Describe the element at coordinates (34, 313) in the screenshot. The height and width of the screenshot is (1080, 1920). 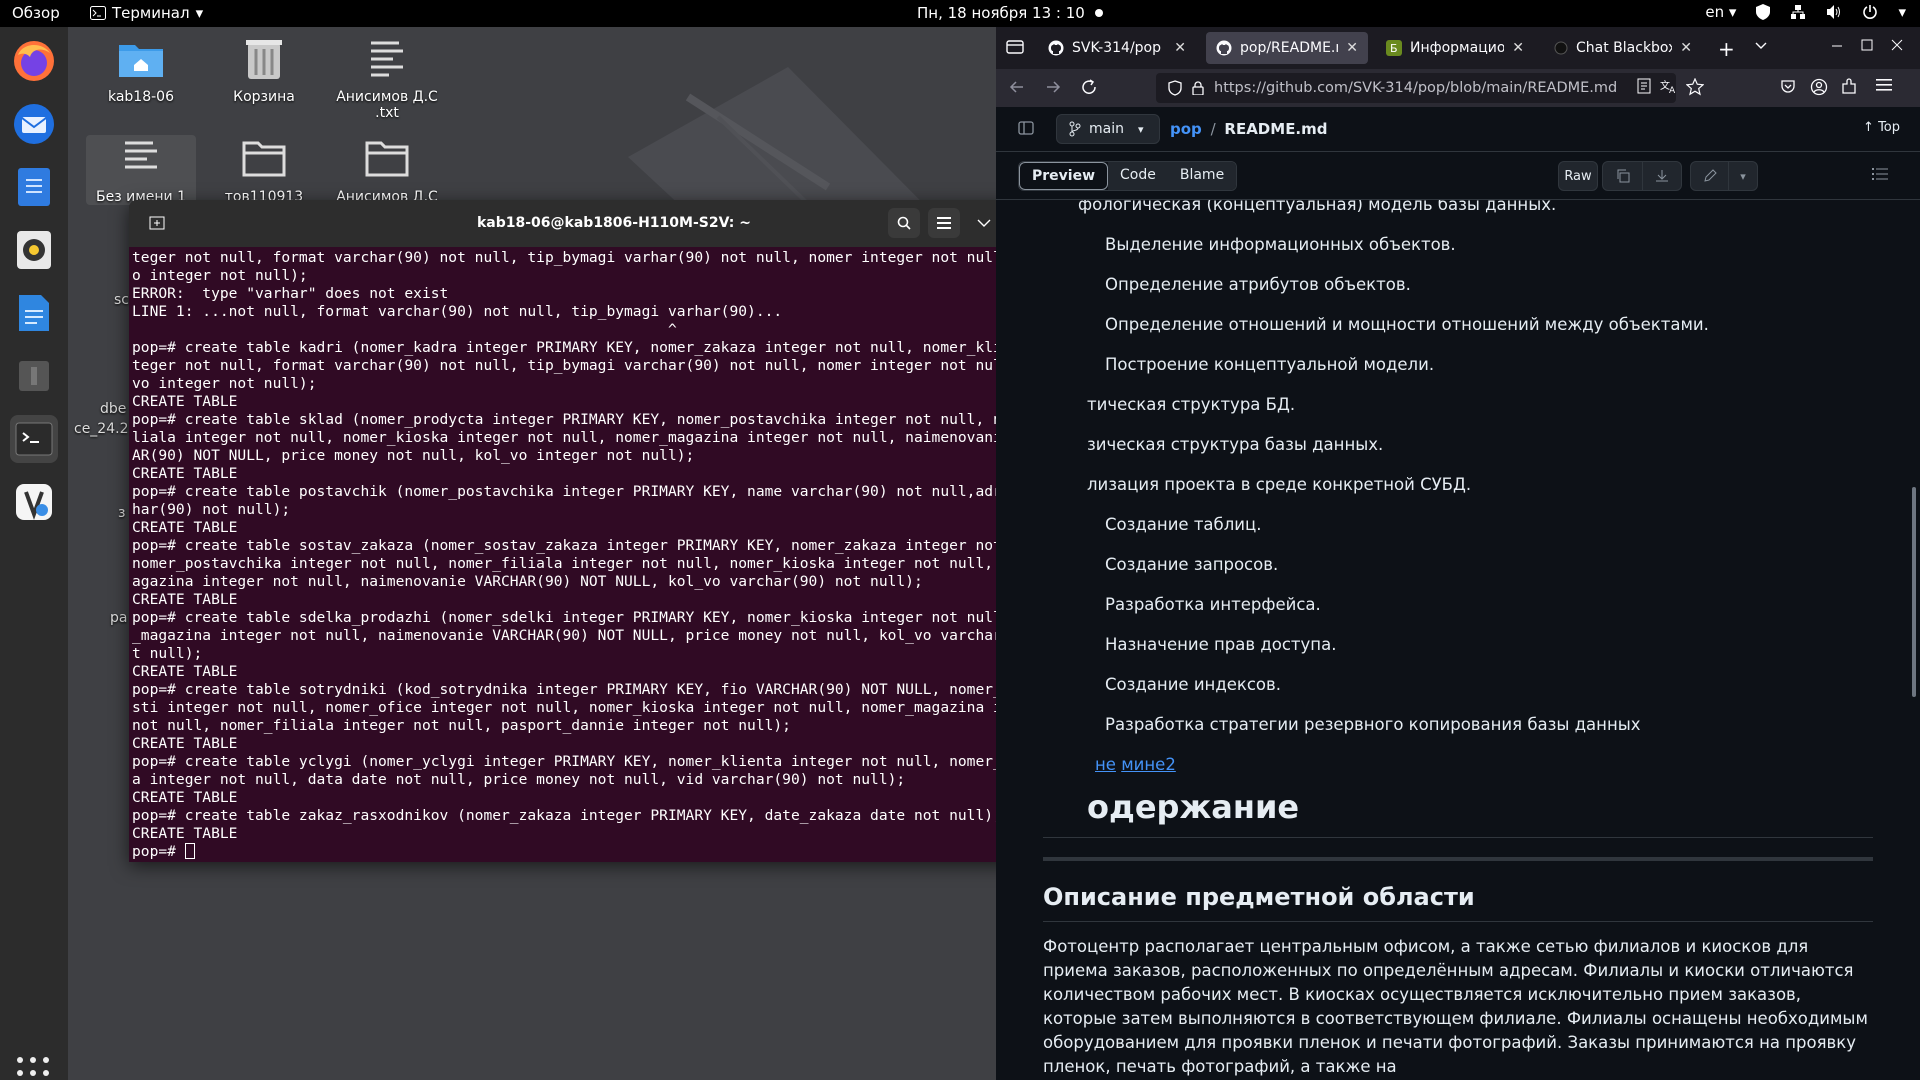
I see `dock-writer` at that location.